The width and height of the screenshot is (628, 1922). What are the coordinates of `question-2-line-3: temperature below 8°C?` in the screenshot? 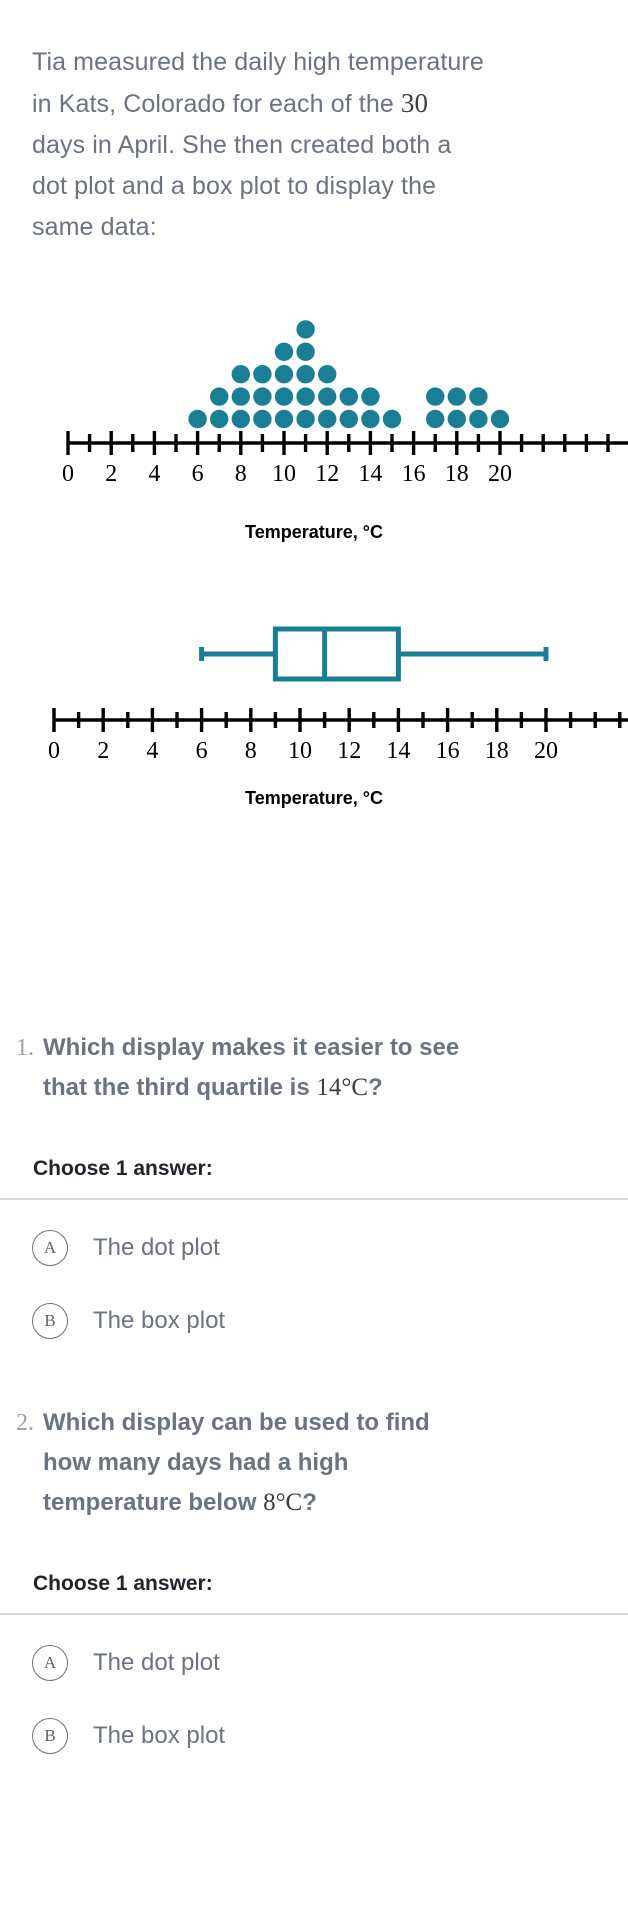 It's located at (180, 1502).